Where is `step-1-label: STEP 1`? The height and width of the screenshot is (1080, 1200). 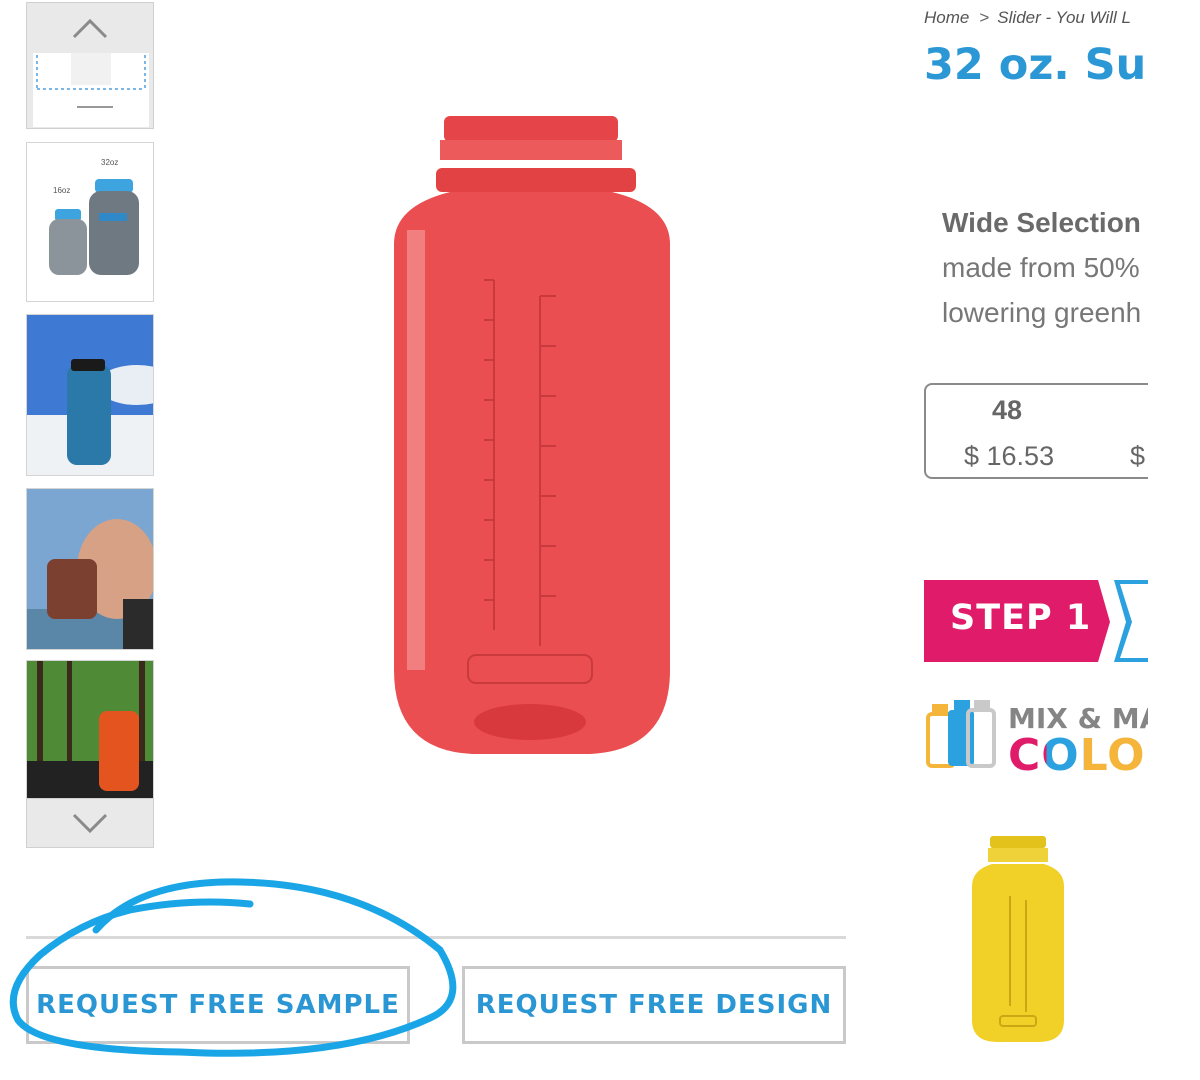
step-1-label: STEP 1 is located at coordinates (1021, 618).